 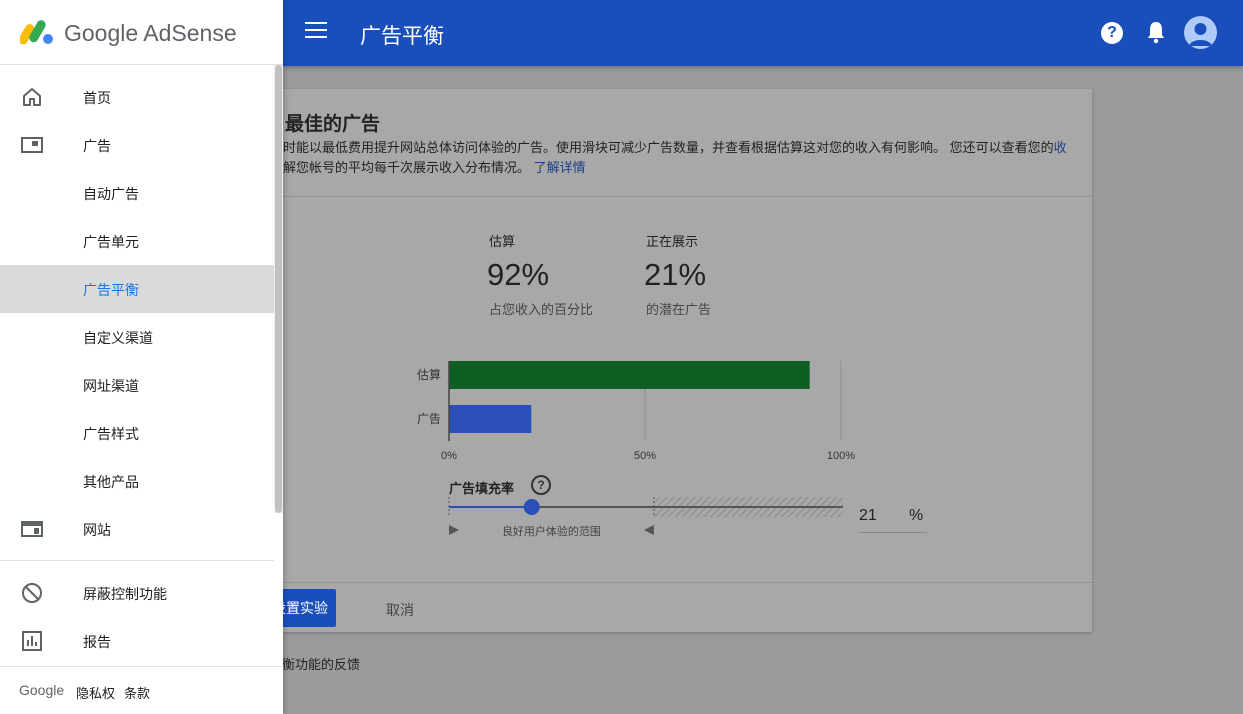 I want to click on fill-rate-unit: %, so click(x=916, y=515).